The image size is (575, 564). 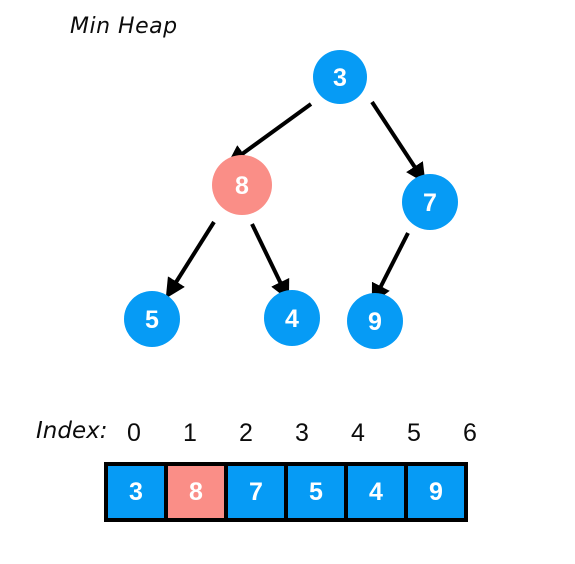 I want to click on index-number-4: 4, so click(x=358, y=433).